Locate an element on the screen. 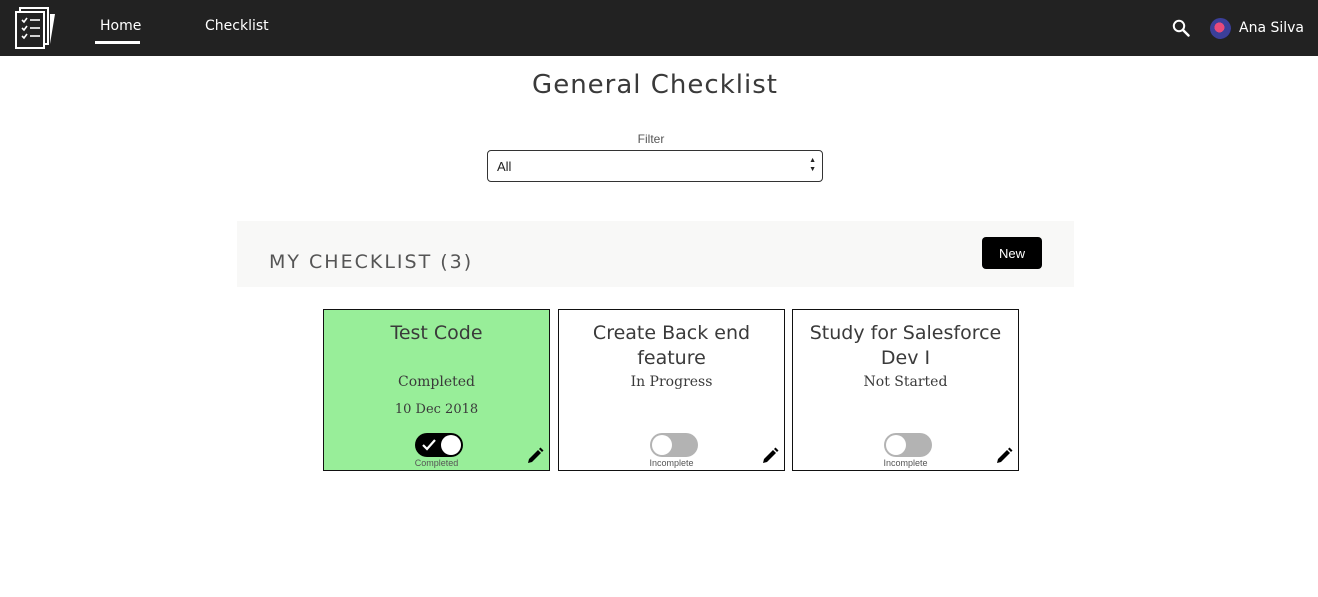  section-title: MY CHECKLIST (3) is located at coordinates (371, 262).